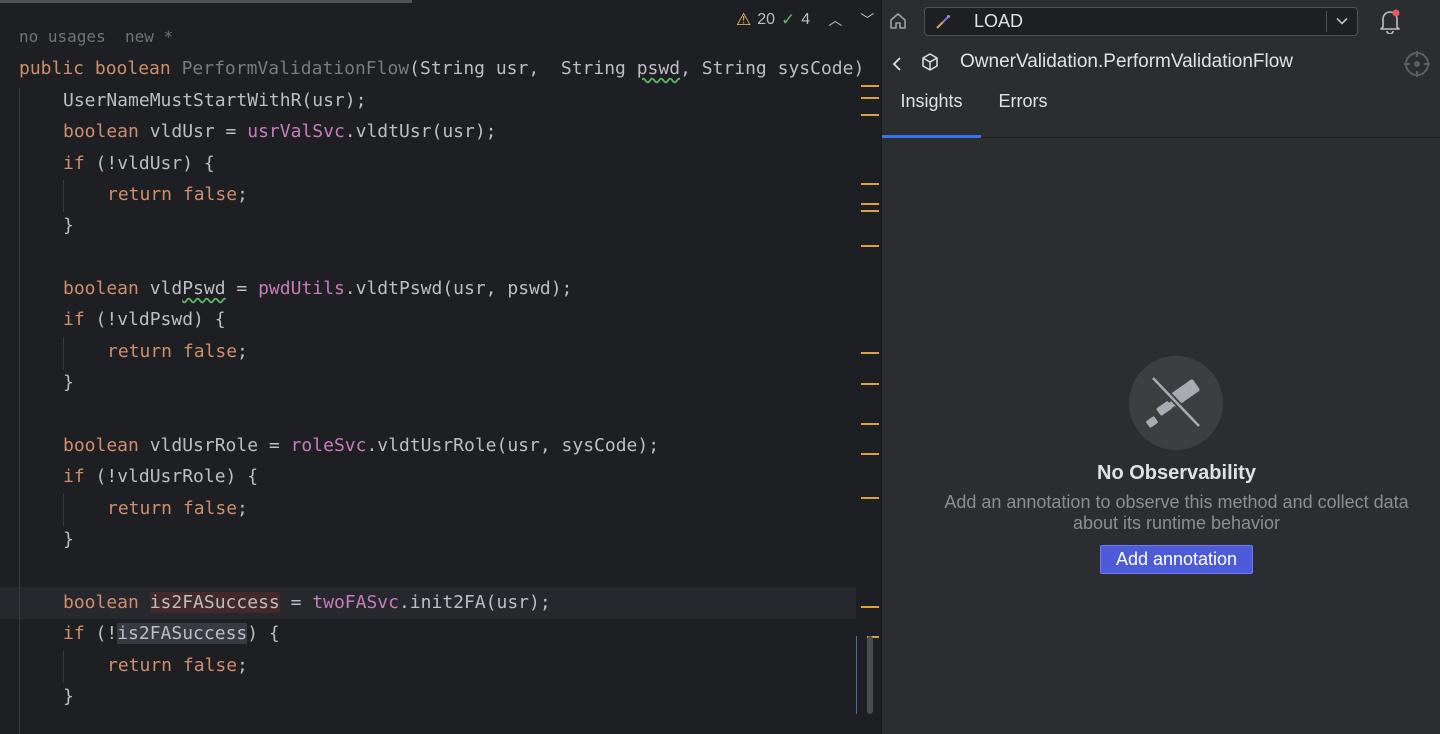  I want to click on code-token: public boolean, so click(100, 68).